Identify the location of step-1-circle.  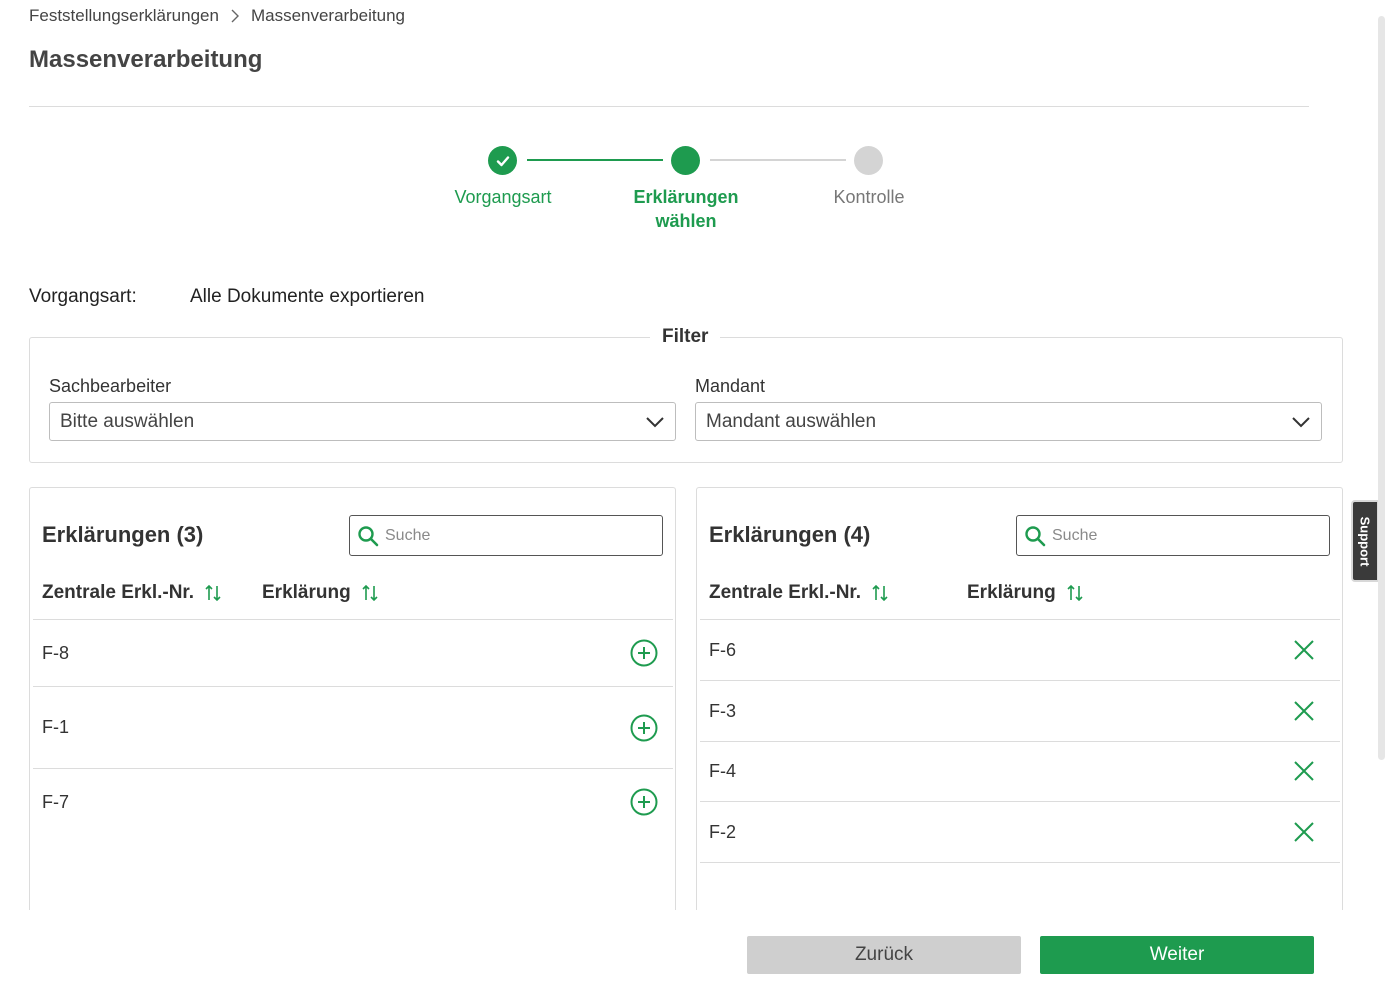
(502, 160).